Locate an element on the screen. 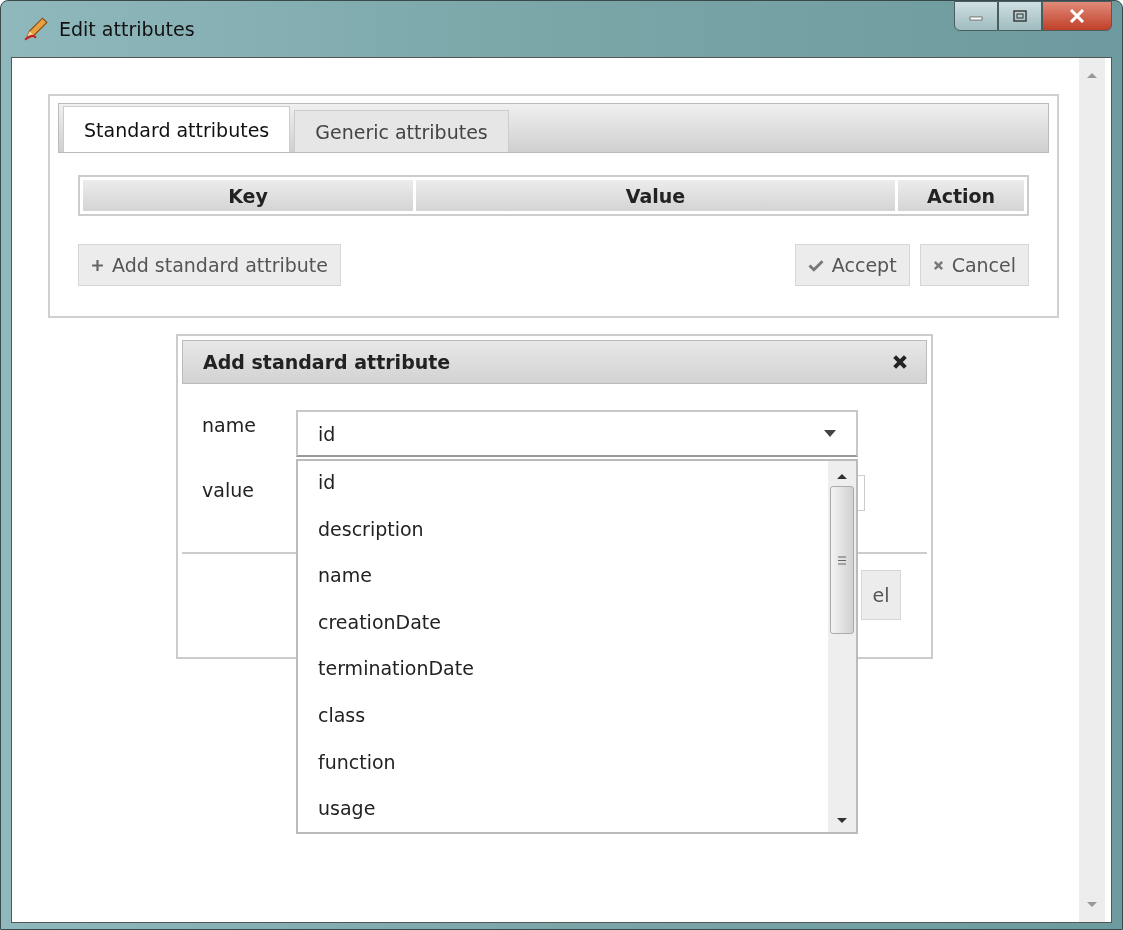 Image resolution: width=1123 pixels, height=930 pixels. tab: Generic attributes is located at coordinates (401, 131).